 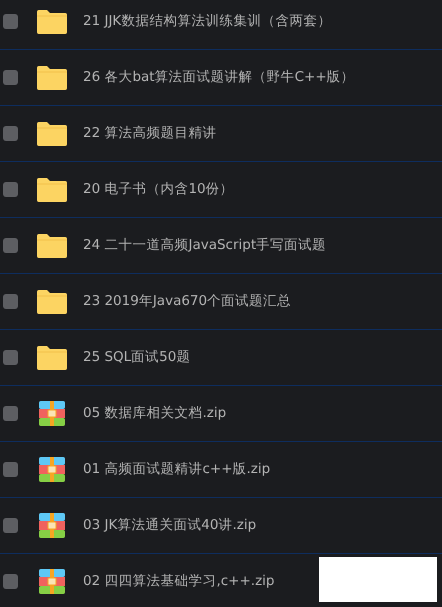 What do you see at coordinates (187, 301) in the screenshot?
I see `file-name: 23 2019年Java670个面试题汇总` at bounding box center [187, 301].